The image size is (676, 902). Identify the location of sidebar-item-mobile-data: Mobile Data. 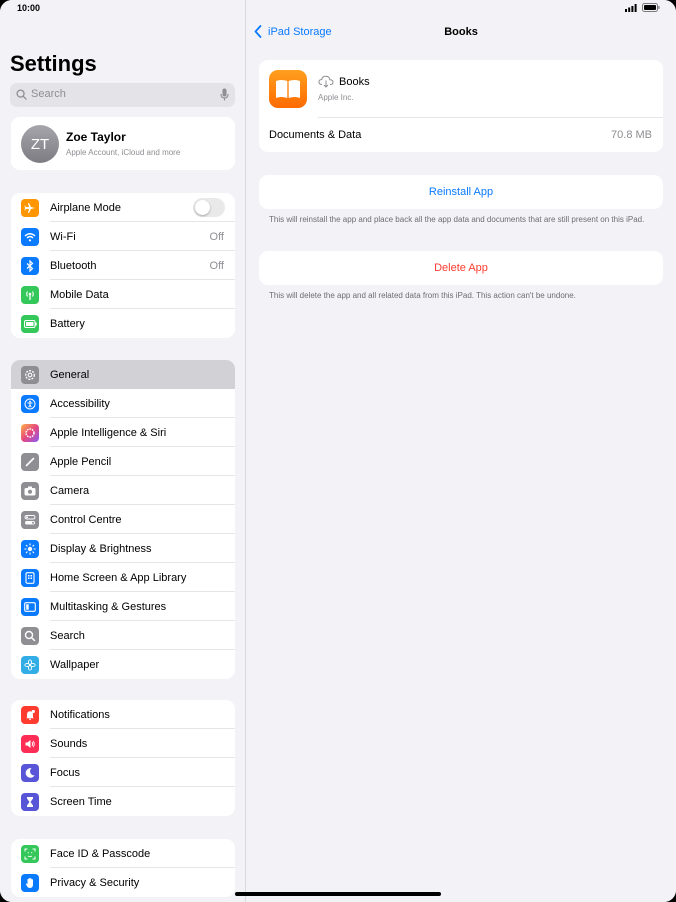
(123, 294).